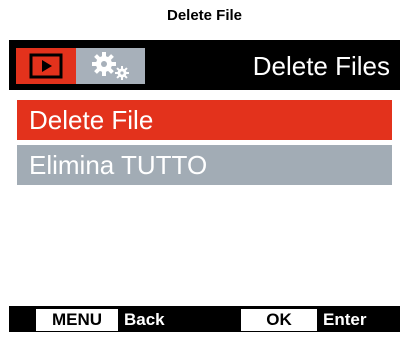 This screenshot has height=340, width=409. I want to click on tab-settings, so click(110, 66).